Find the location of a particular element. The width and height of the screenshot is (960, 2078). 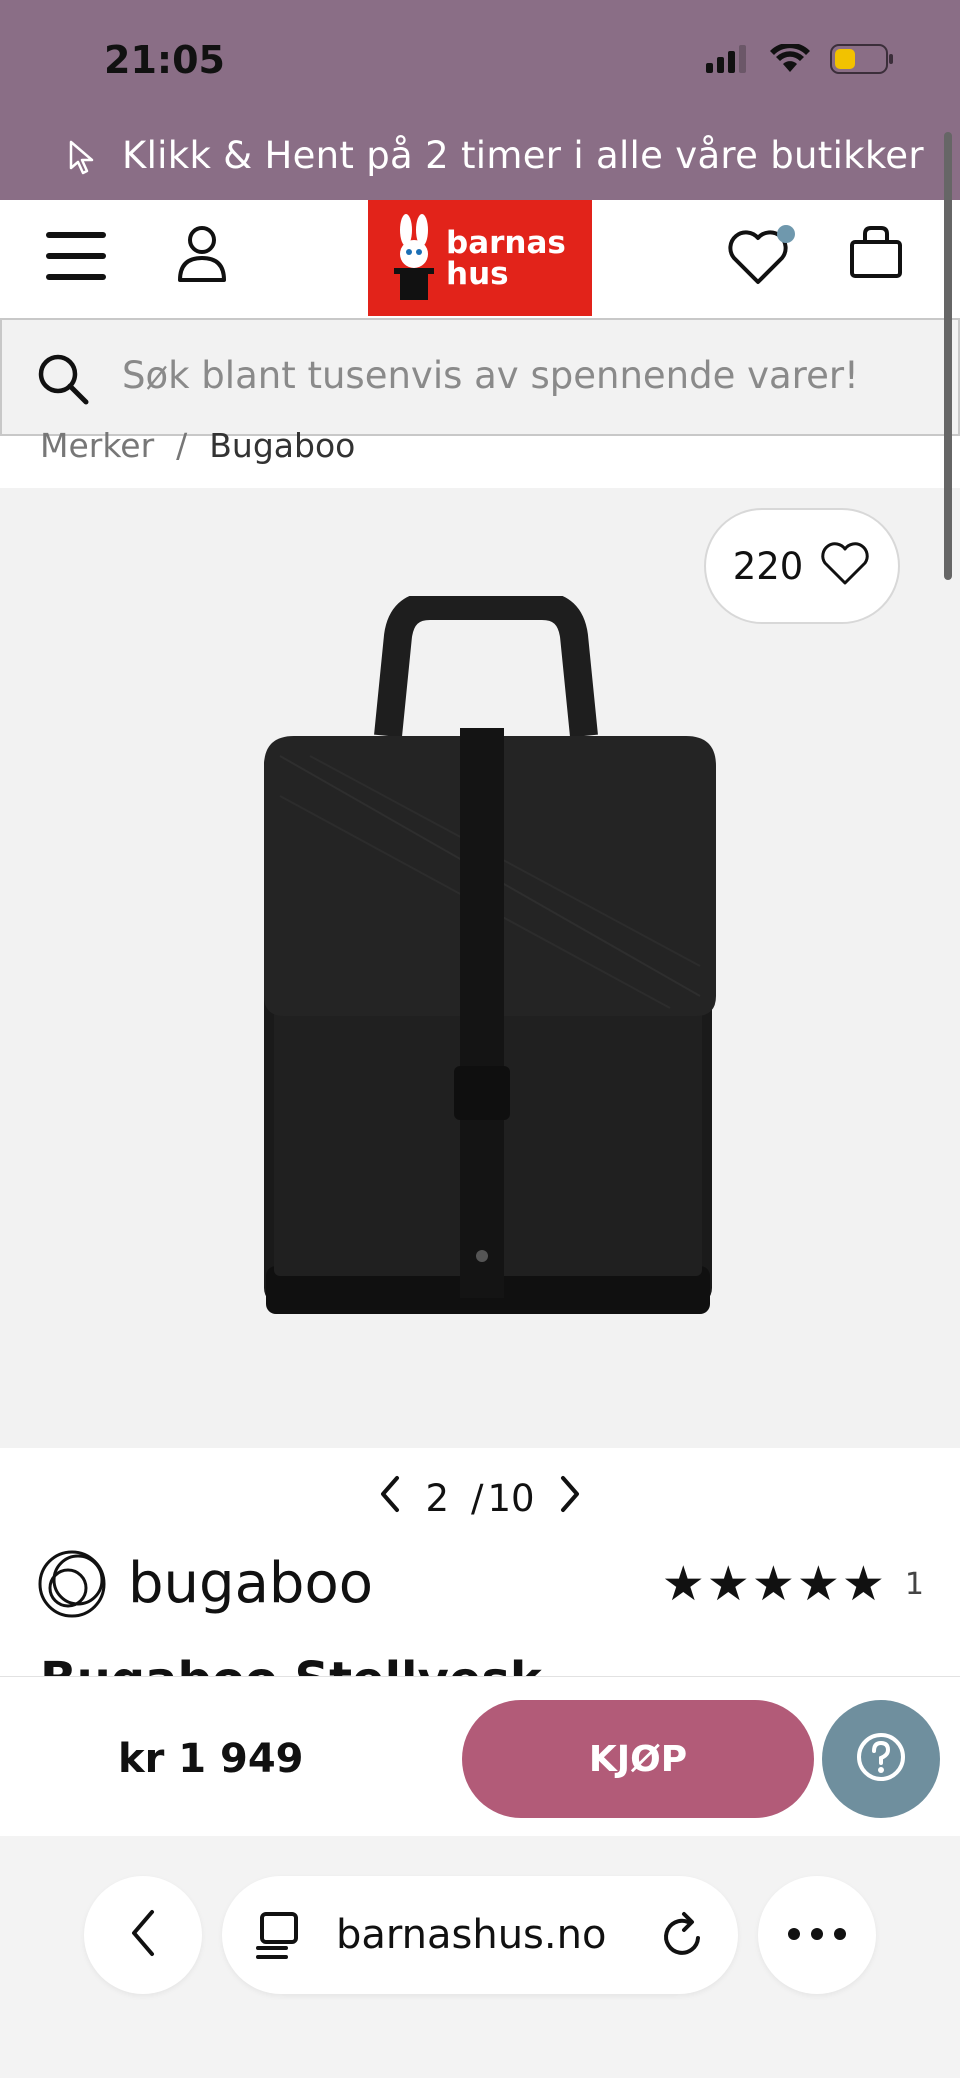

logo-text: barnas hus is located at coordinates (506, 259).